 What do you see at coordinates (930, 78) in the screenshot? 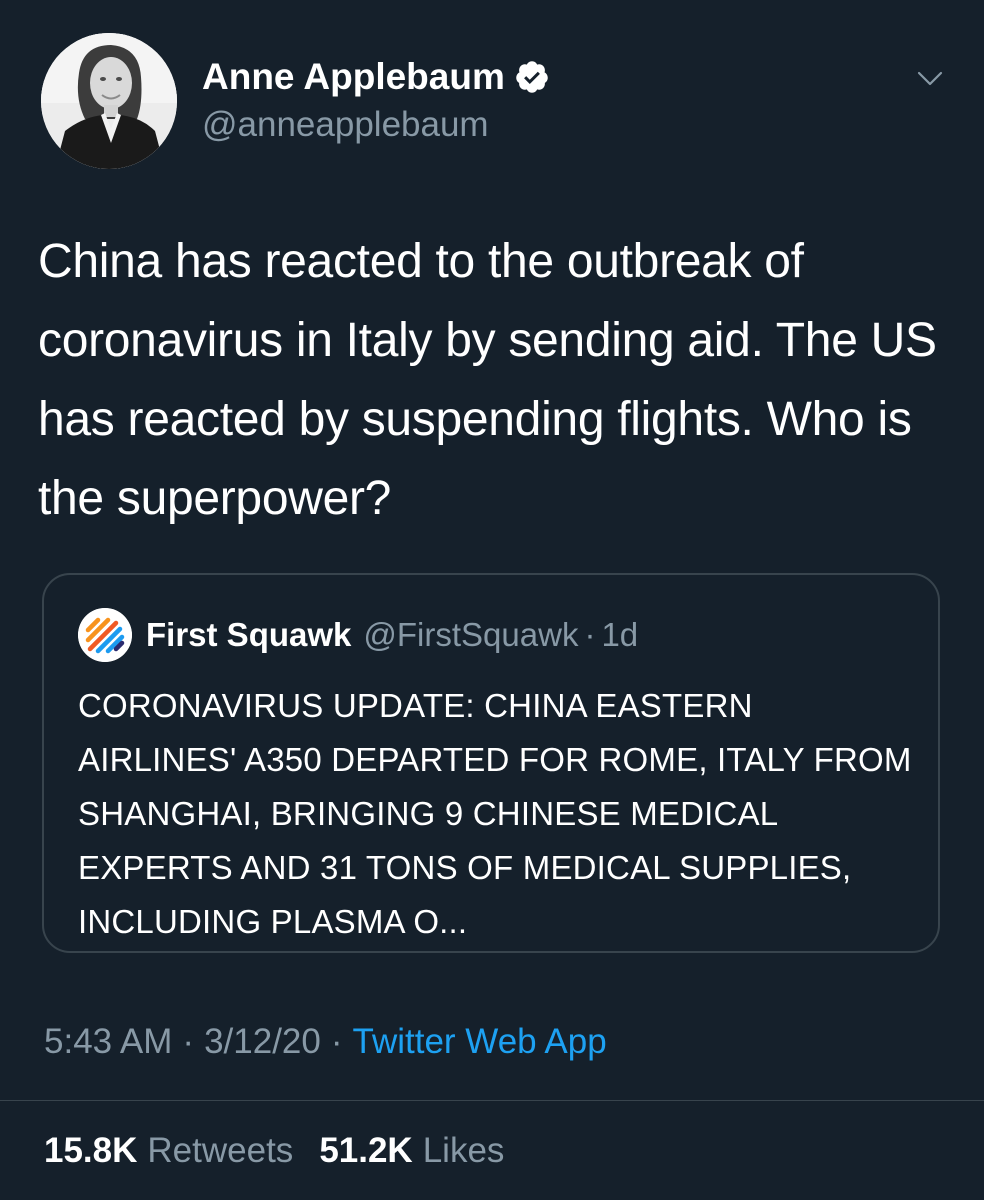
I see `chevron-down-icon` at bounding box center [930, 78].